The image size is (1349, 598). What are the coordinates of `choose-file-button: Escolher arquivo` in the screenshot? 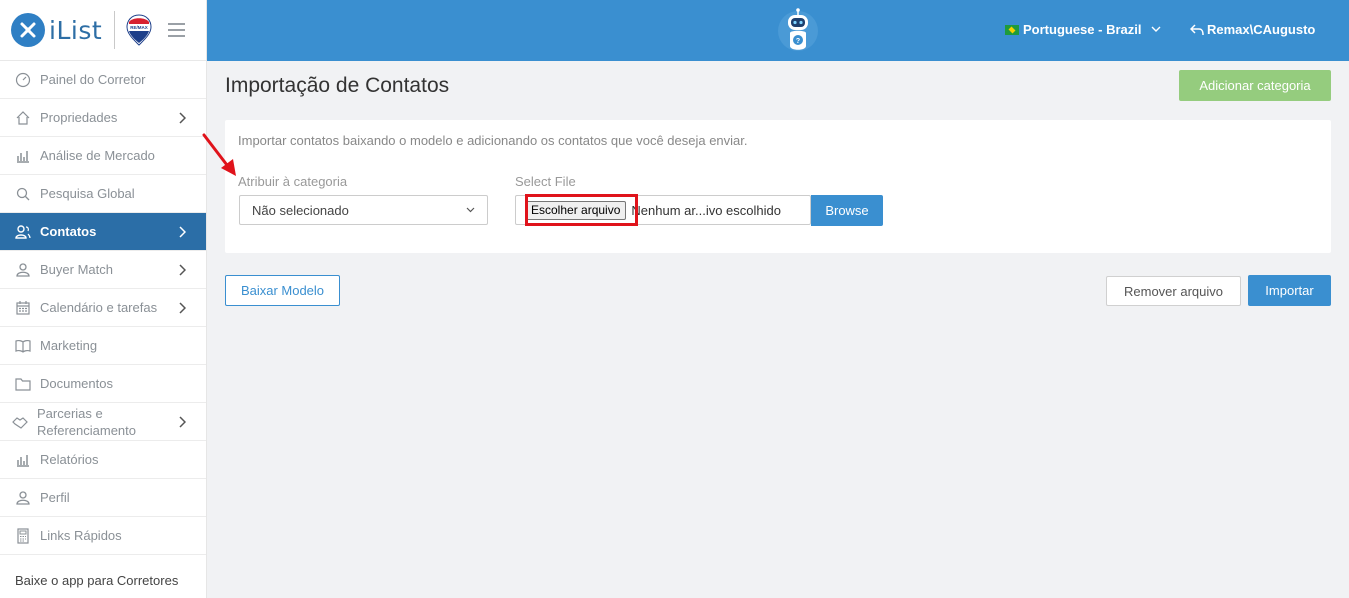 It's located at (576, 210).